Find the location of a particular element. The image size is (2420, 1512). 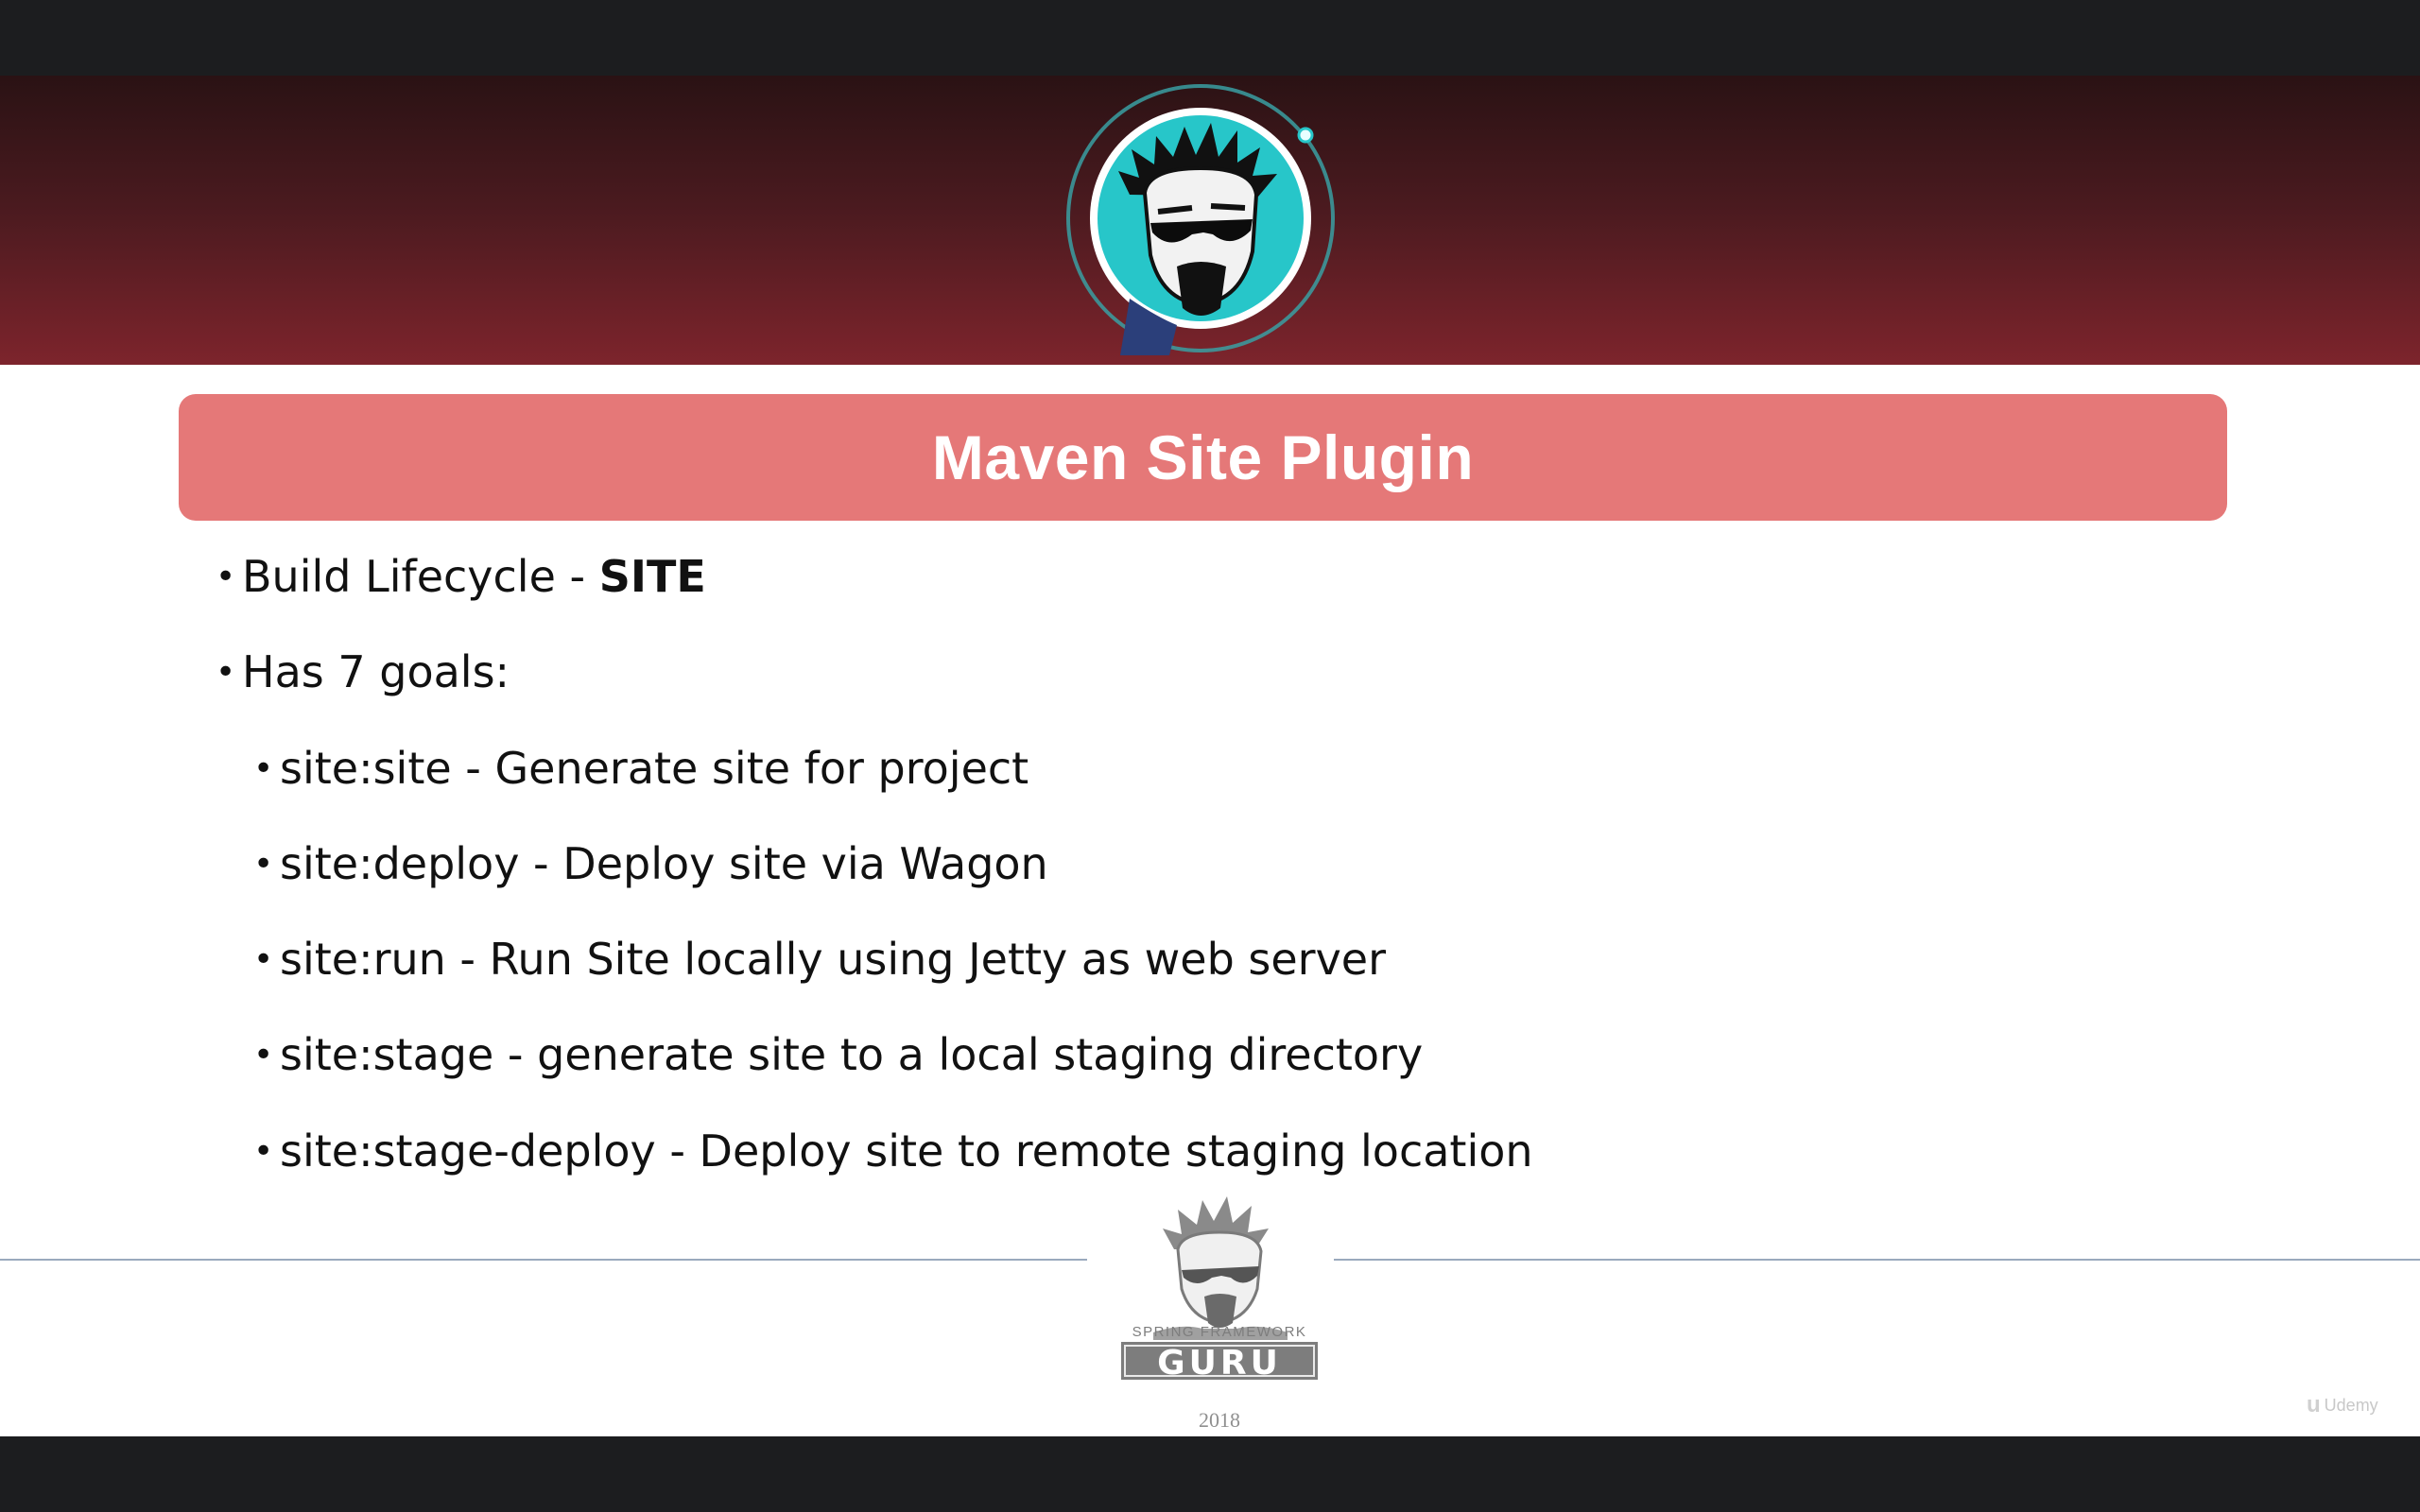

sub-bullet-item: • site:deploy - Deploy site via Wagon is located at coordinates (650, 864).